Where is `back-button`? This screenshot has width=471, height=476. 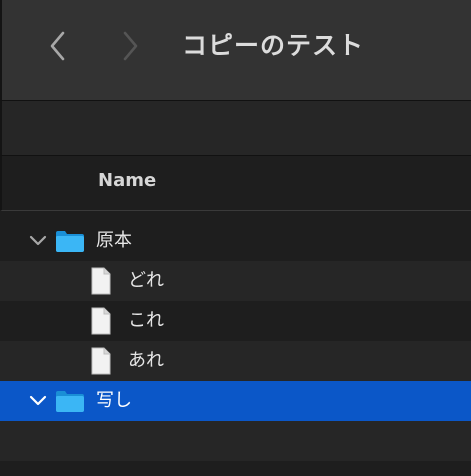
back-button is located at coordinates (58, 46).